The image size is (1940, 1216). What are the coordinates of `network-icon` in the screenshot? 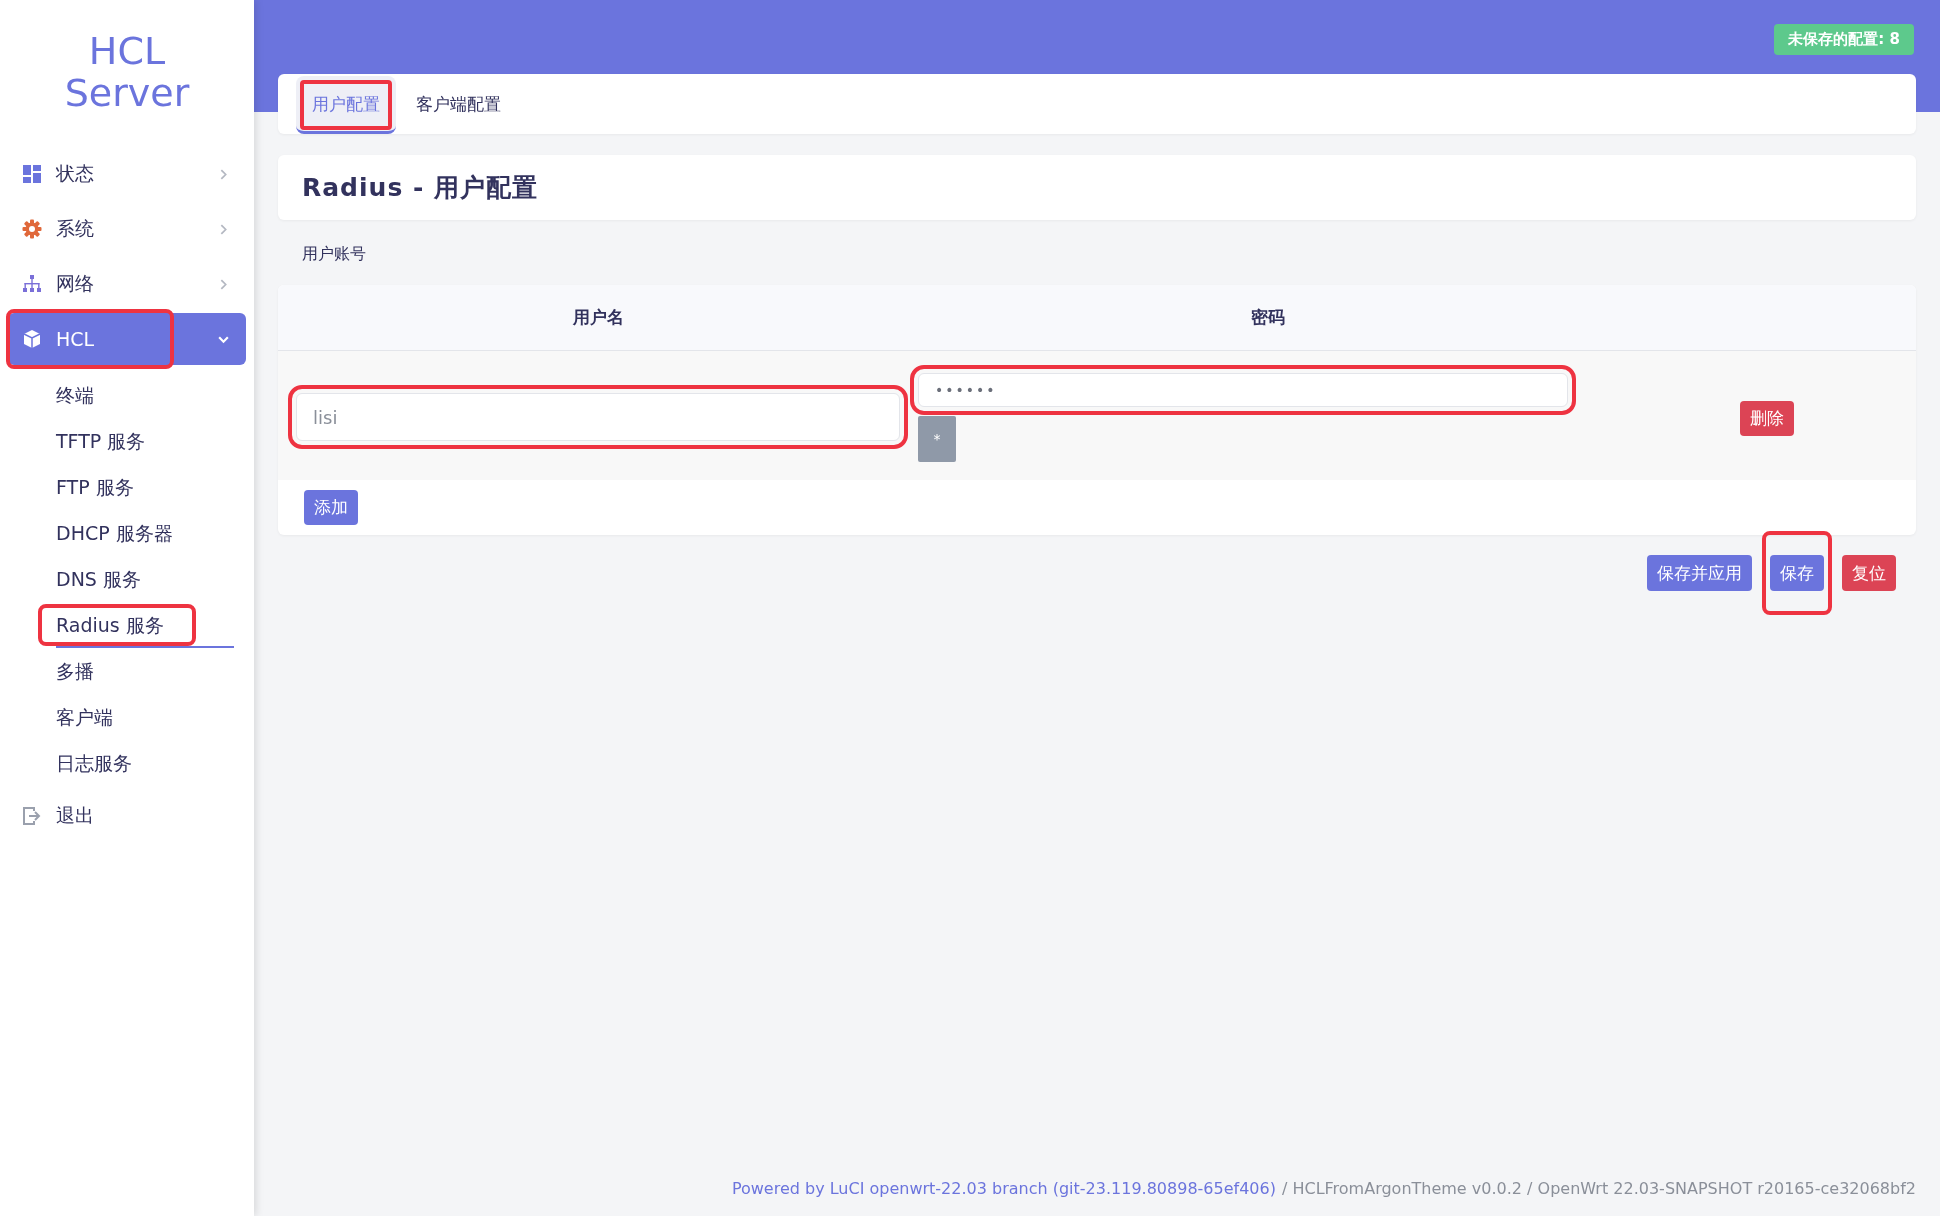 It's located at (32, 284).